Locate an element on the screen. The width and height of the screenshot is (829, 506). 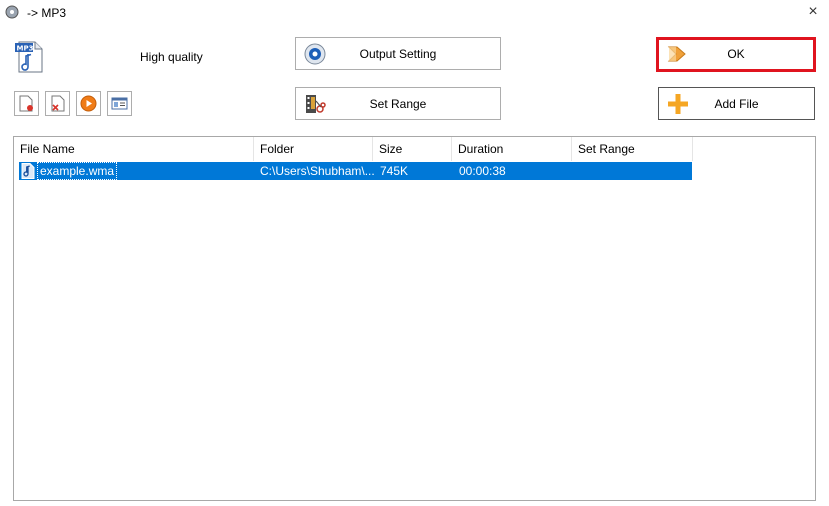
column-header-file-name: File Name is located at coordinates (134, 149).